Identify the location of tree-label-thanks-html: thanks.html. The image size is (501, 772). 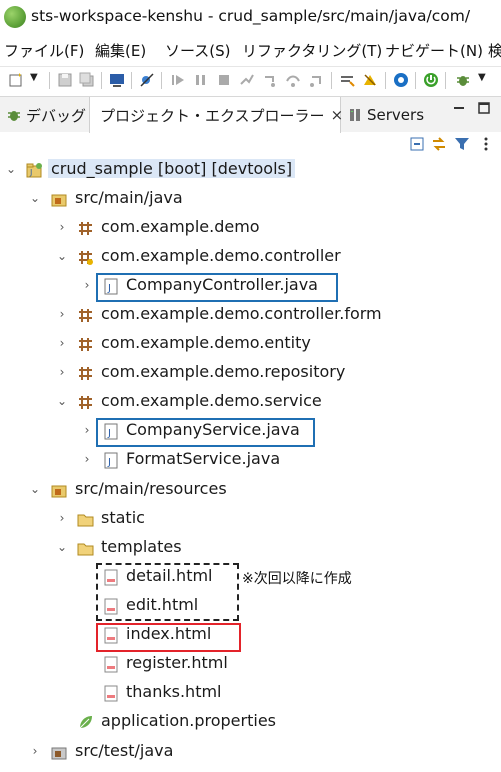
(174, 691).